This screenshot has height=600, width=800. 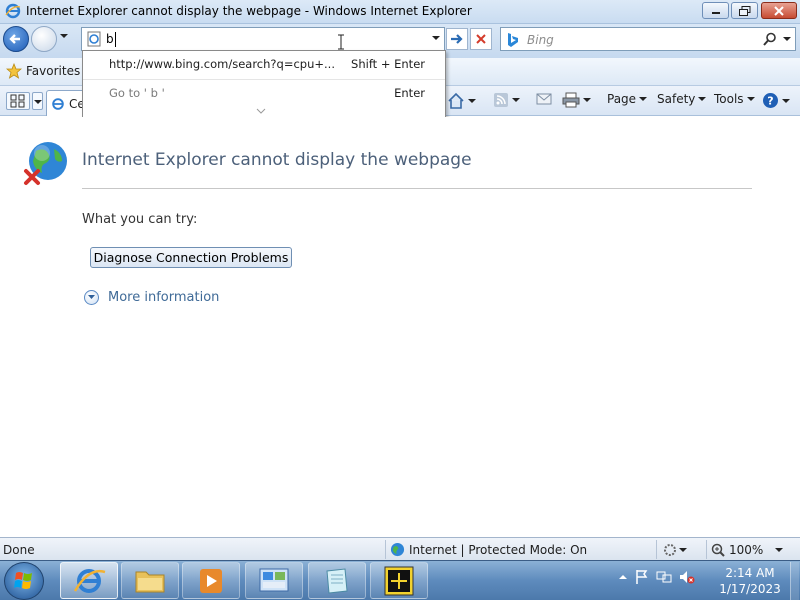 I want to click on volume-muted-icon, so click(x=687, y=577).